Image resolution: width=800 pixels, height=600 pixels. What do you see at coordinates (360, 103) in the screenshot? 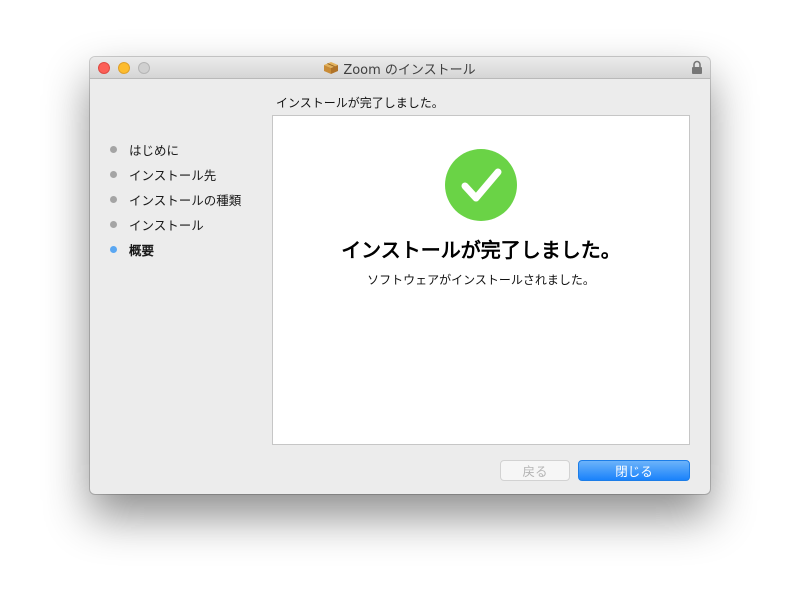
I see `page-header: インストールが完了しました。` at bounding box center [360, 103].